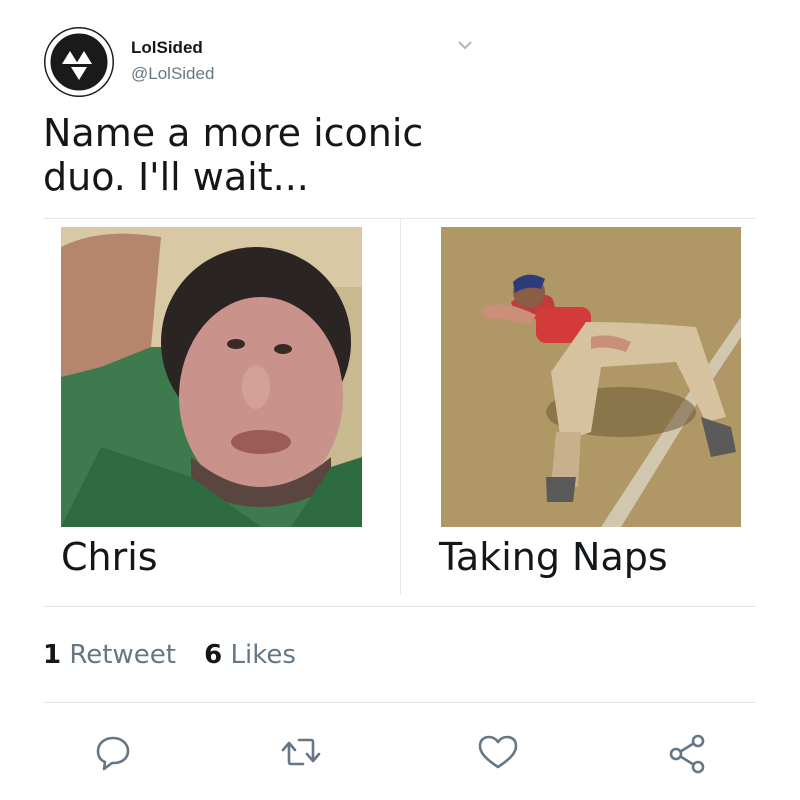 The width and height of the screenshot is (800, 800). Describe the element at coordinates (167, 48) in the screenshot. I see `display-name: LolSided` at that location.